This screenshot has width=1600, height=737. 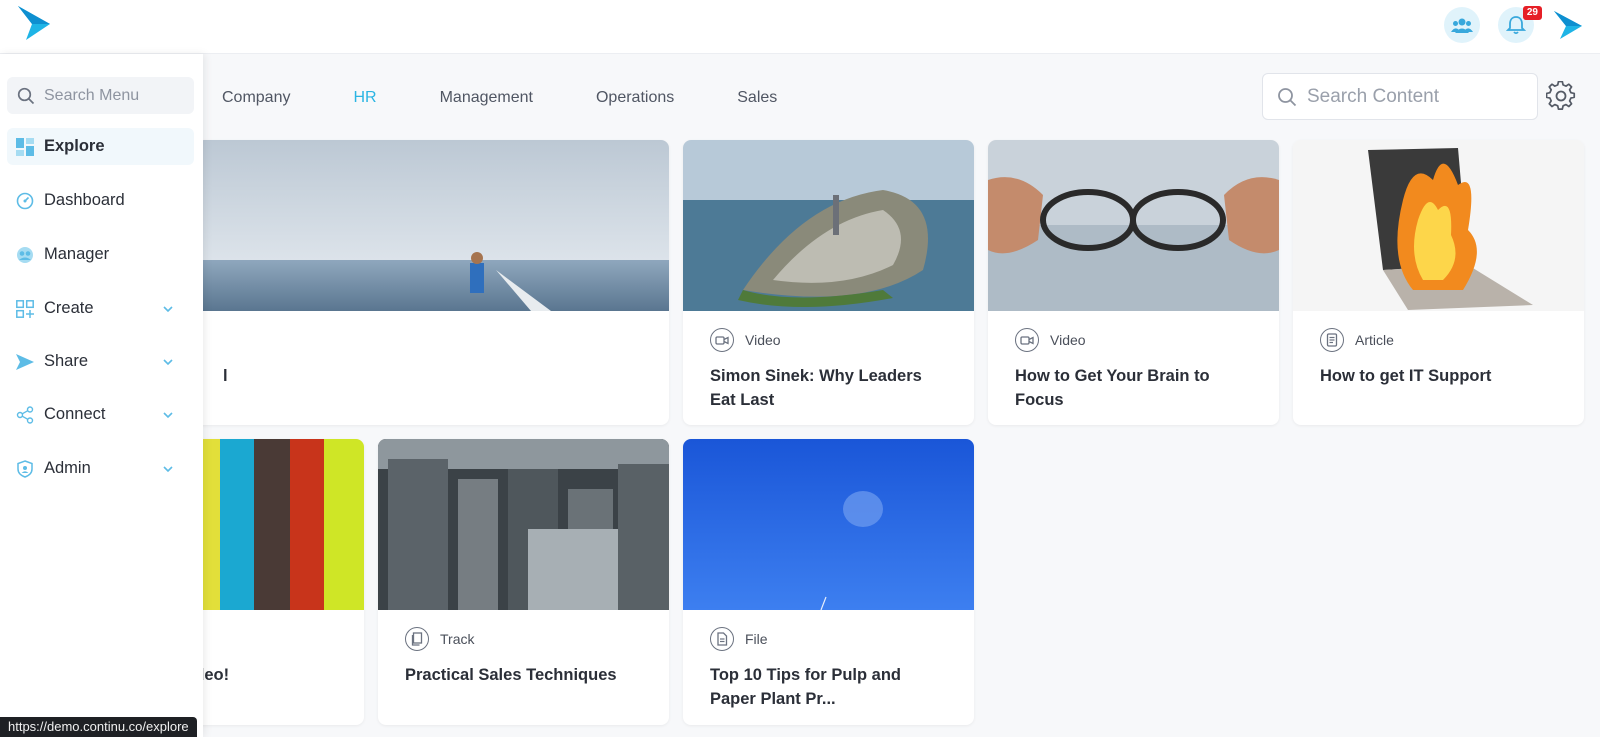 I want to click on top-right-actions: 29, so click(x=1514, y=24).